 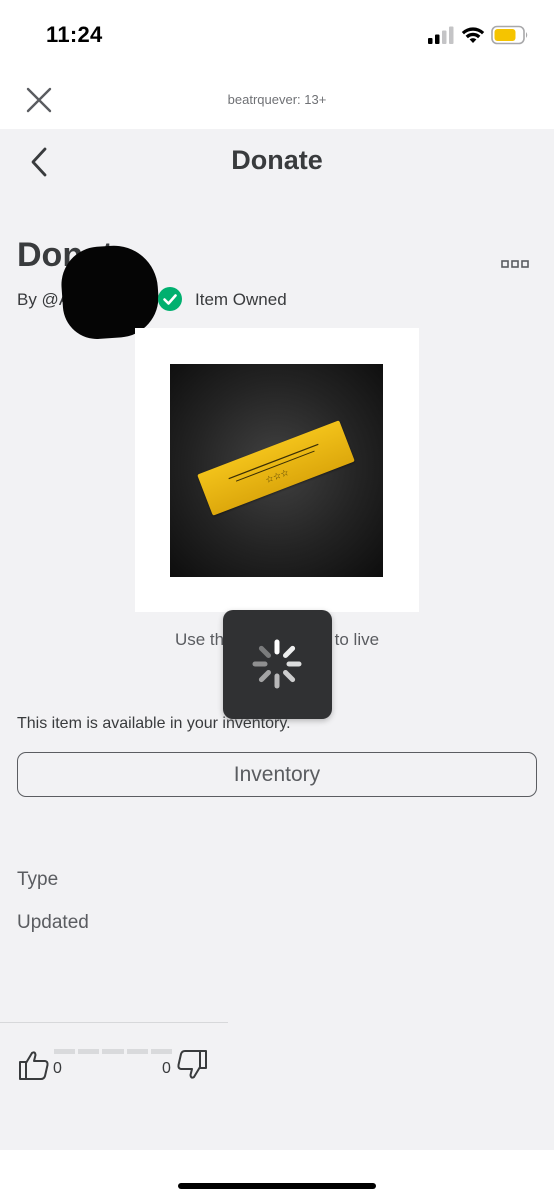 I want to click on battery-icon, so click(x=509, y=35).